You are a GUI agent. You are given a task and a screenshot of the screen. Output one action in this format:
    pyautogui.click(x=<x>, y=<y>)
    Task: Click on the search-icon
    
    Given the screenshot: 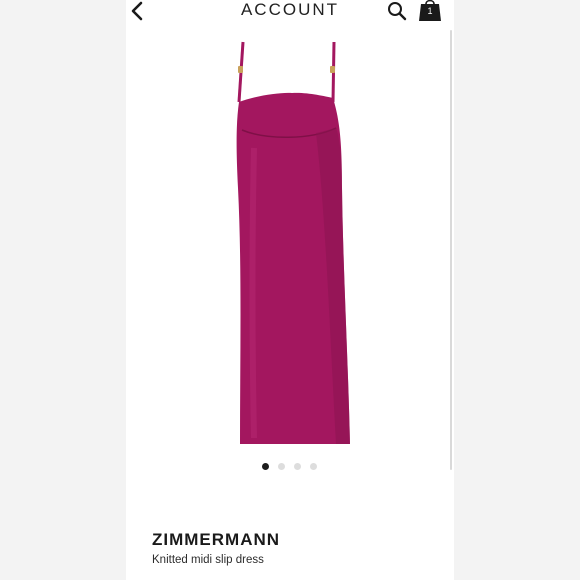 What is the action you would take?
    pyautogui.click(x=397, y=11)
    